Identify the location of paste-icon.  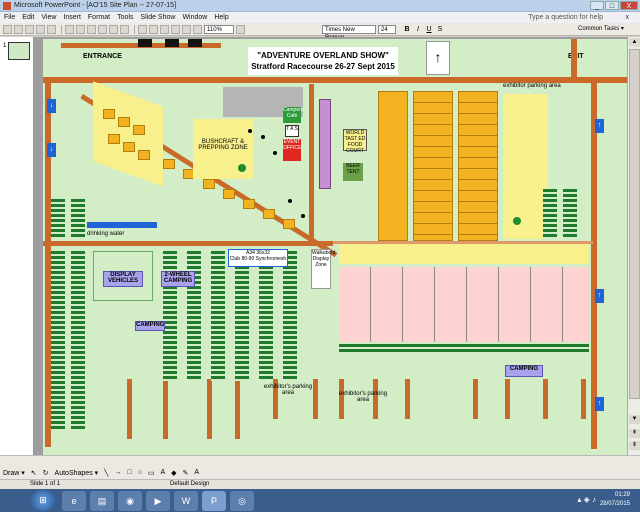
(91, 29).